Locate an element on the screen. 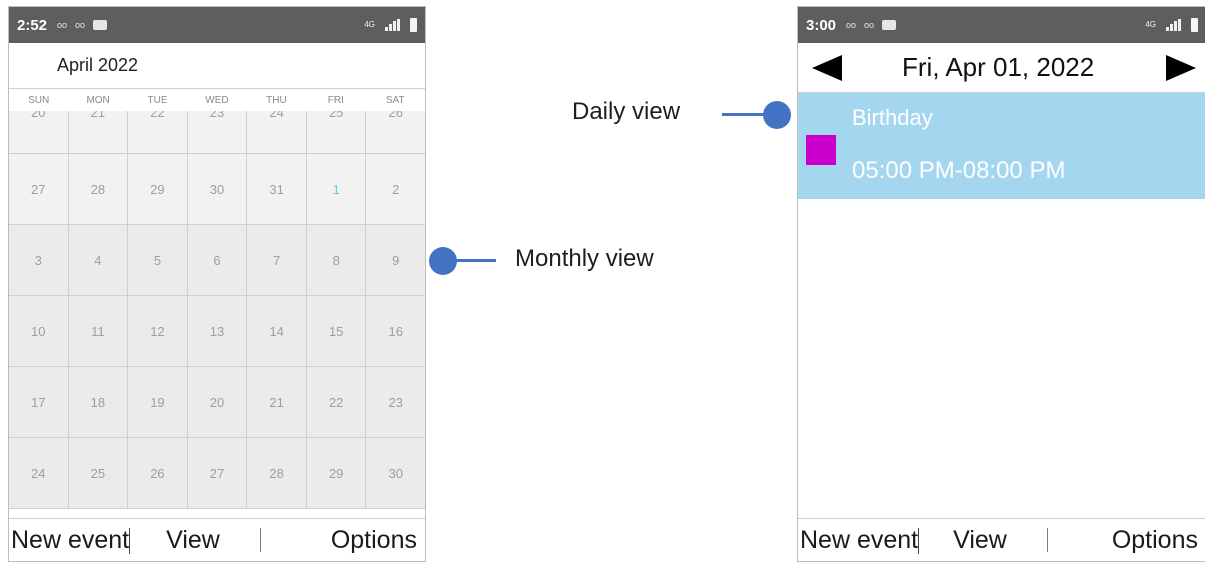 This screenshot has height=562, width=1205. week-row: 10 11 12 13 14 15 16 is located at coordinates (217, 331).